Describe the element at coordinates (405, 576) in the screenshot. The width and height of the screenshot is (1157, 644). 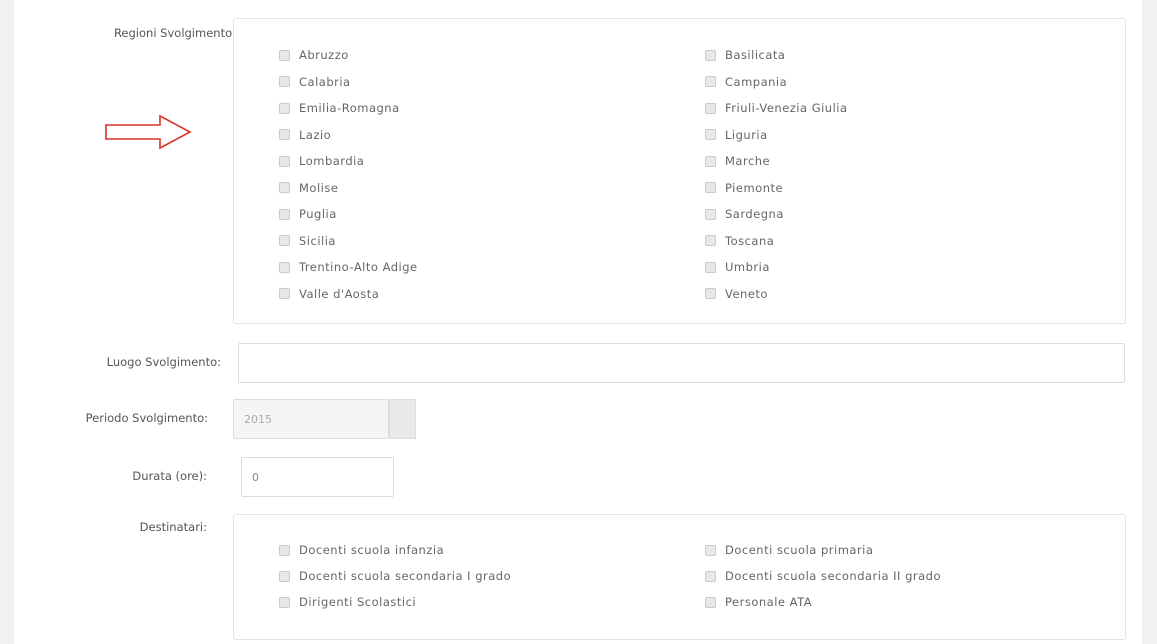
I see `checkbox-label: Docenti scuola secondaria I grado` at that location.